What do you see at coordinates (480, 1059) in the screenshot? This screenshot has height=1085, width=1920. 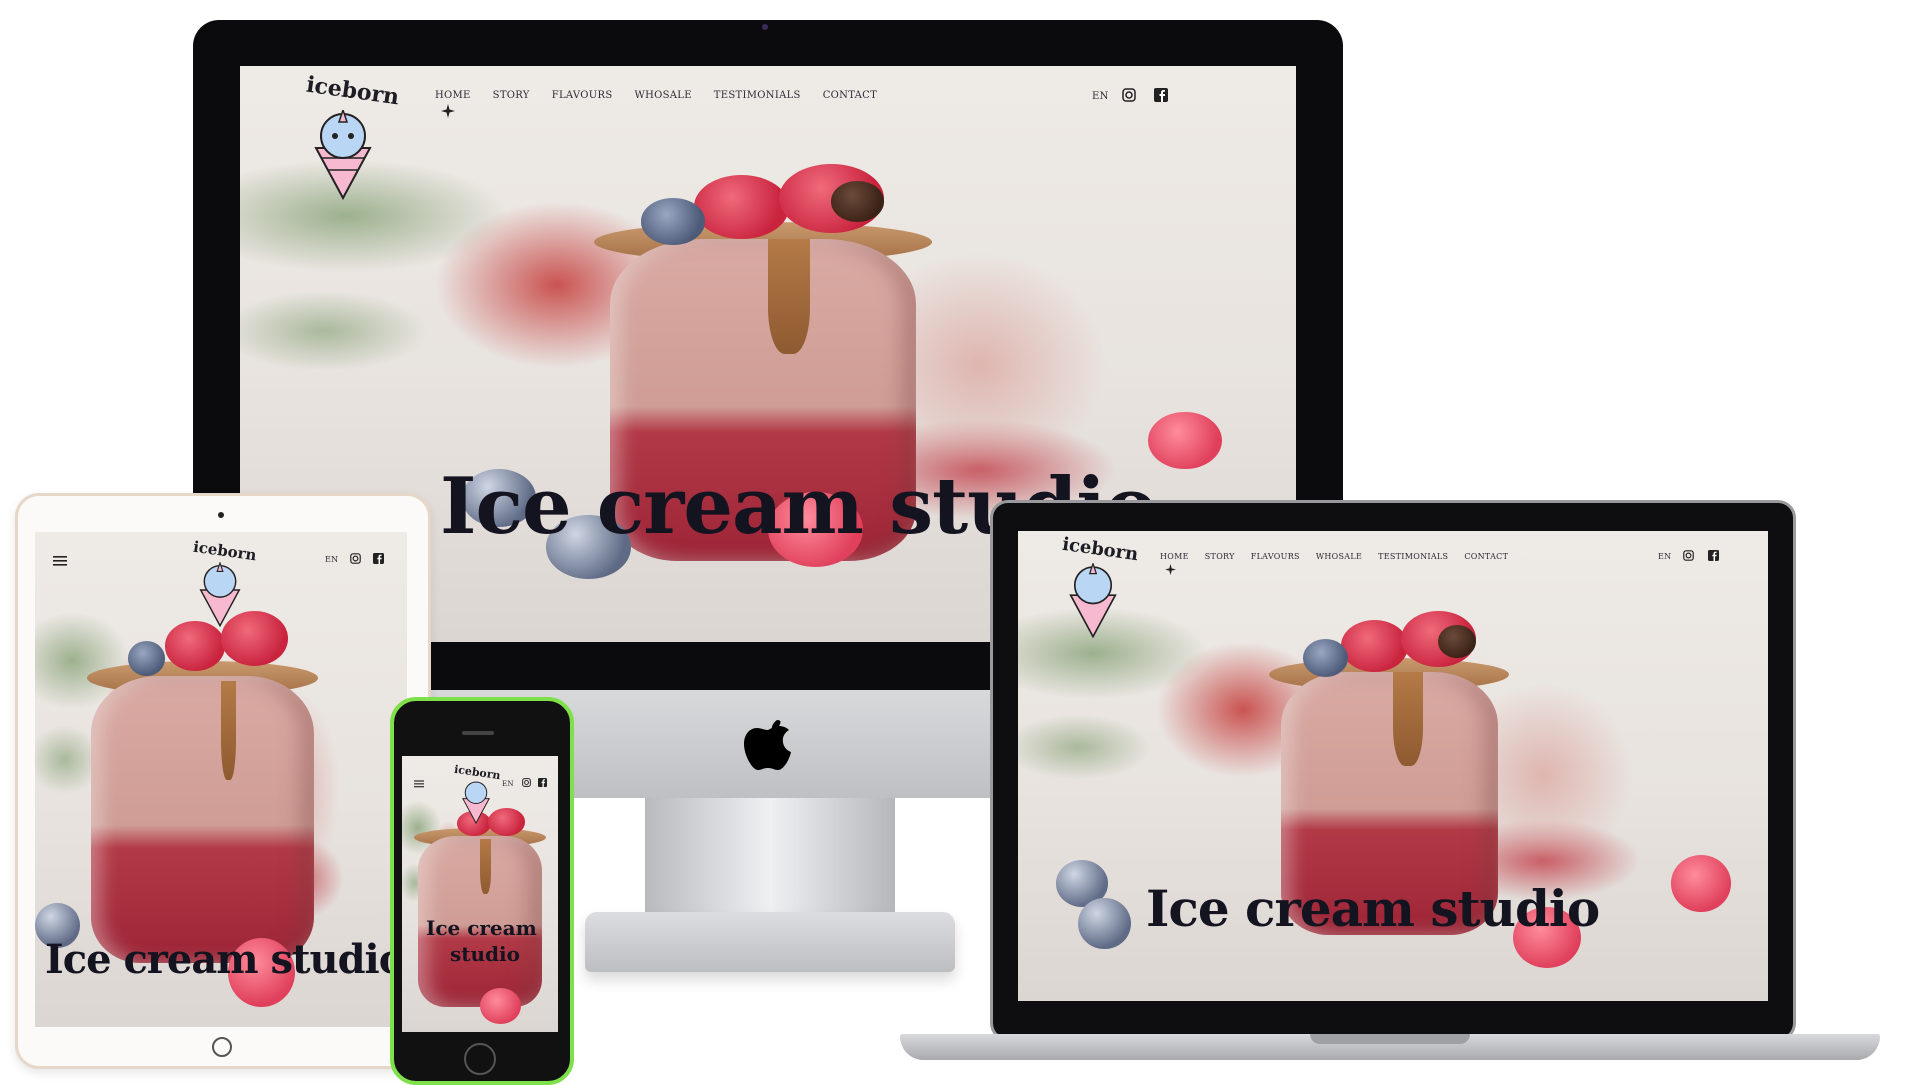 I see `phone-home-button` at bounding box center [480, 1059].